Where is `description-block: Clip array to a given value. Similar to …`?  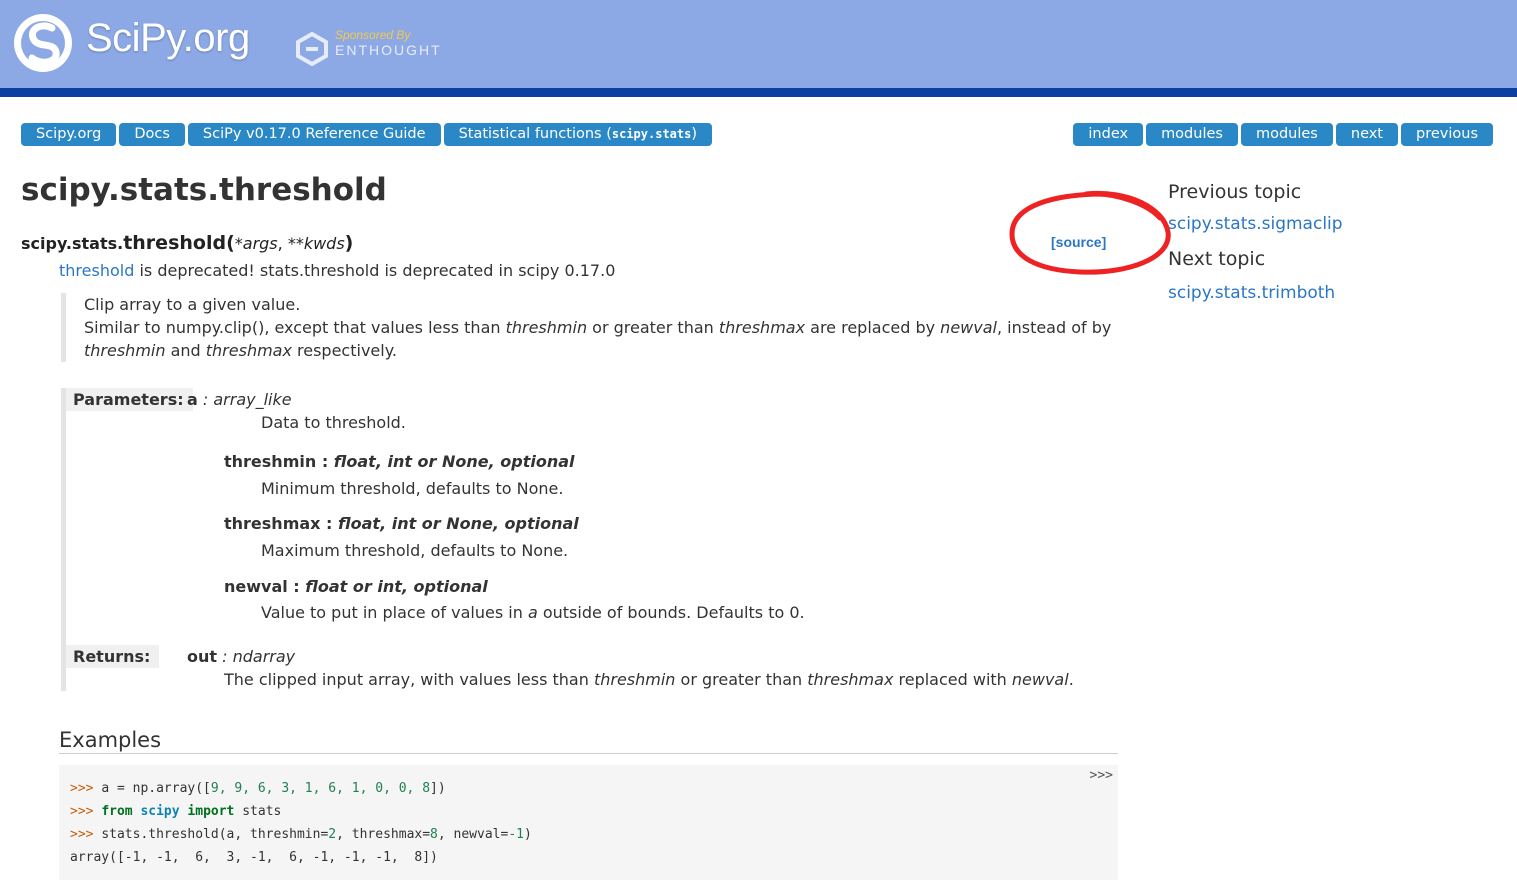
description-block: Clip array to a given value. Similar to … is located at coordinates (592, 327).